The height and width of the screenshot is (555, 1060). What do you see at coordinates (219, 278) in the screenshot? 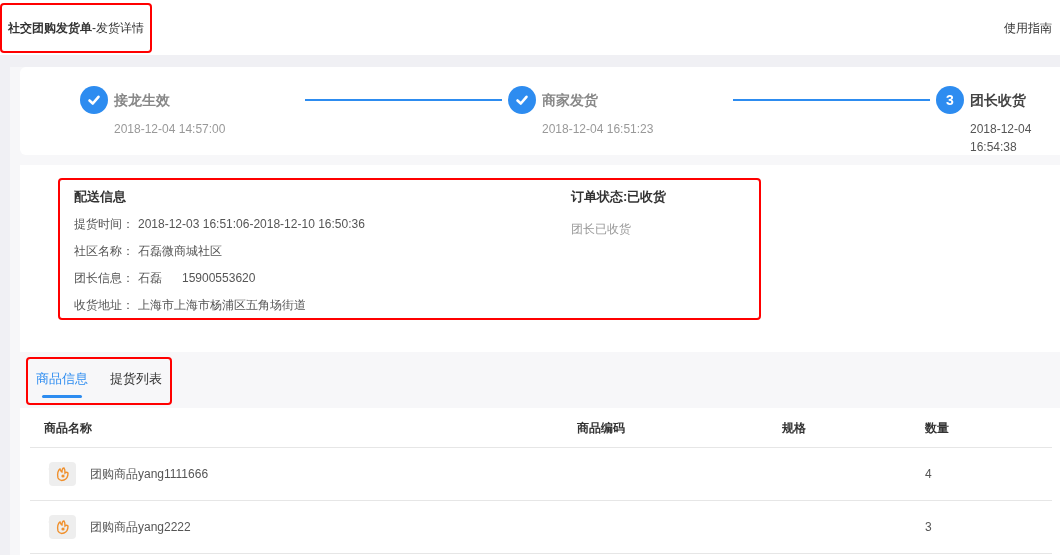
I see `phone-number: 15900553620` at bounding box center [219, 278].